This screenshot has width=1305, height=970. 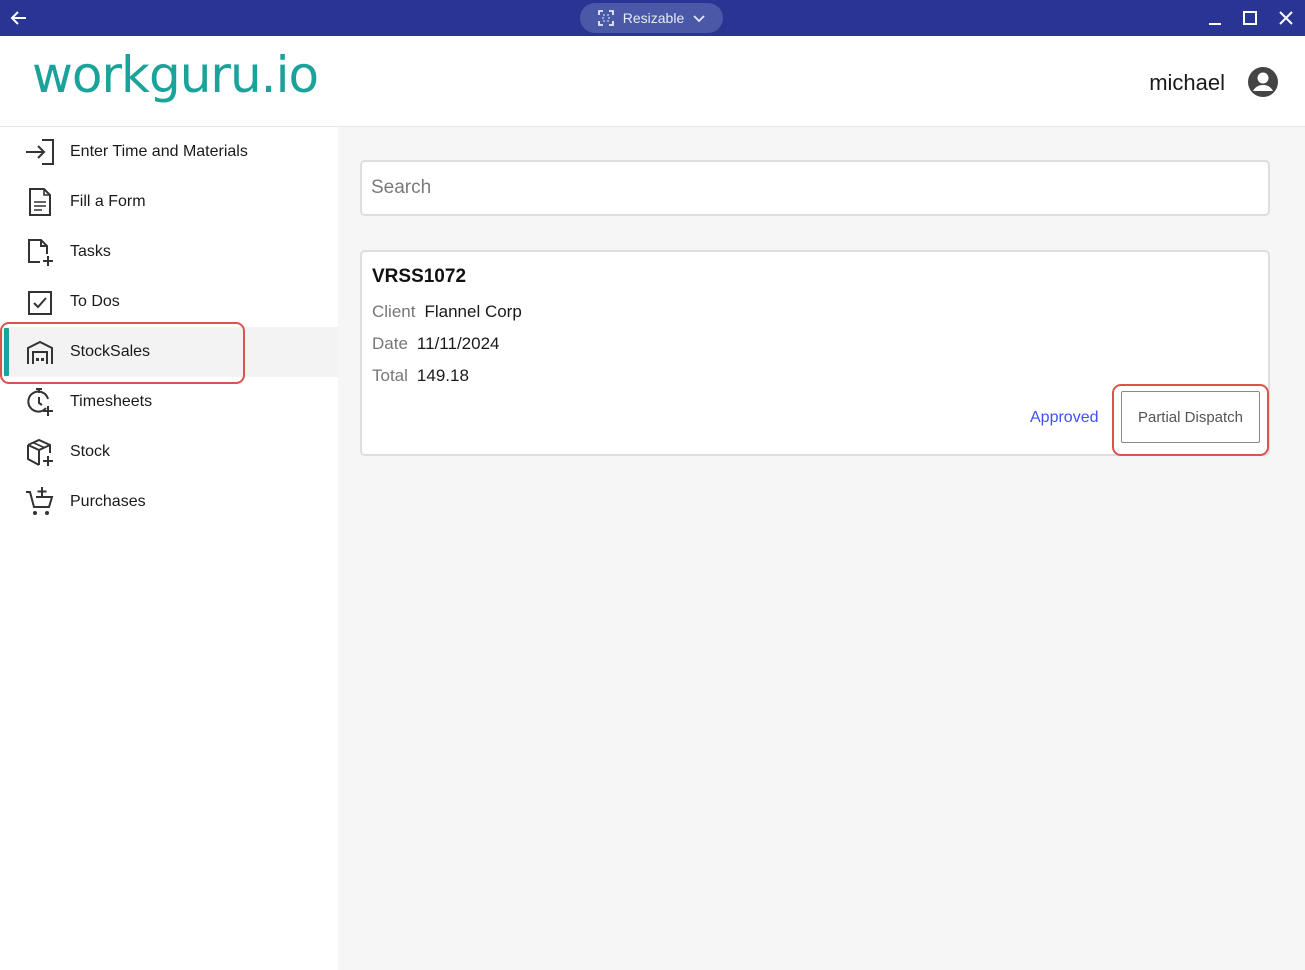 I want to click on sidebar-item-label: Purchases, so click(x=108, y=501).